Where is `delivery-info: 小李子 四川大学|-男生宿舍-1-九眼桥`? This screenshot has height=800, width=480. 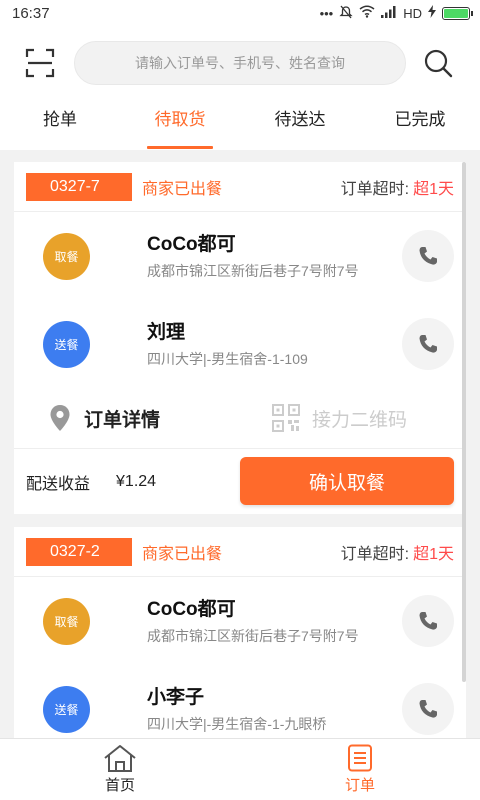 delivery-info: 小李子 四川大学|-男生宿舍-1-九眼桥 is located at coordinates (236, 709).